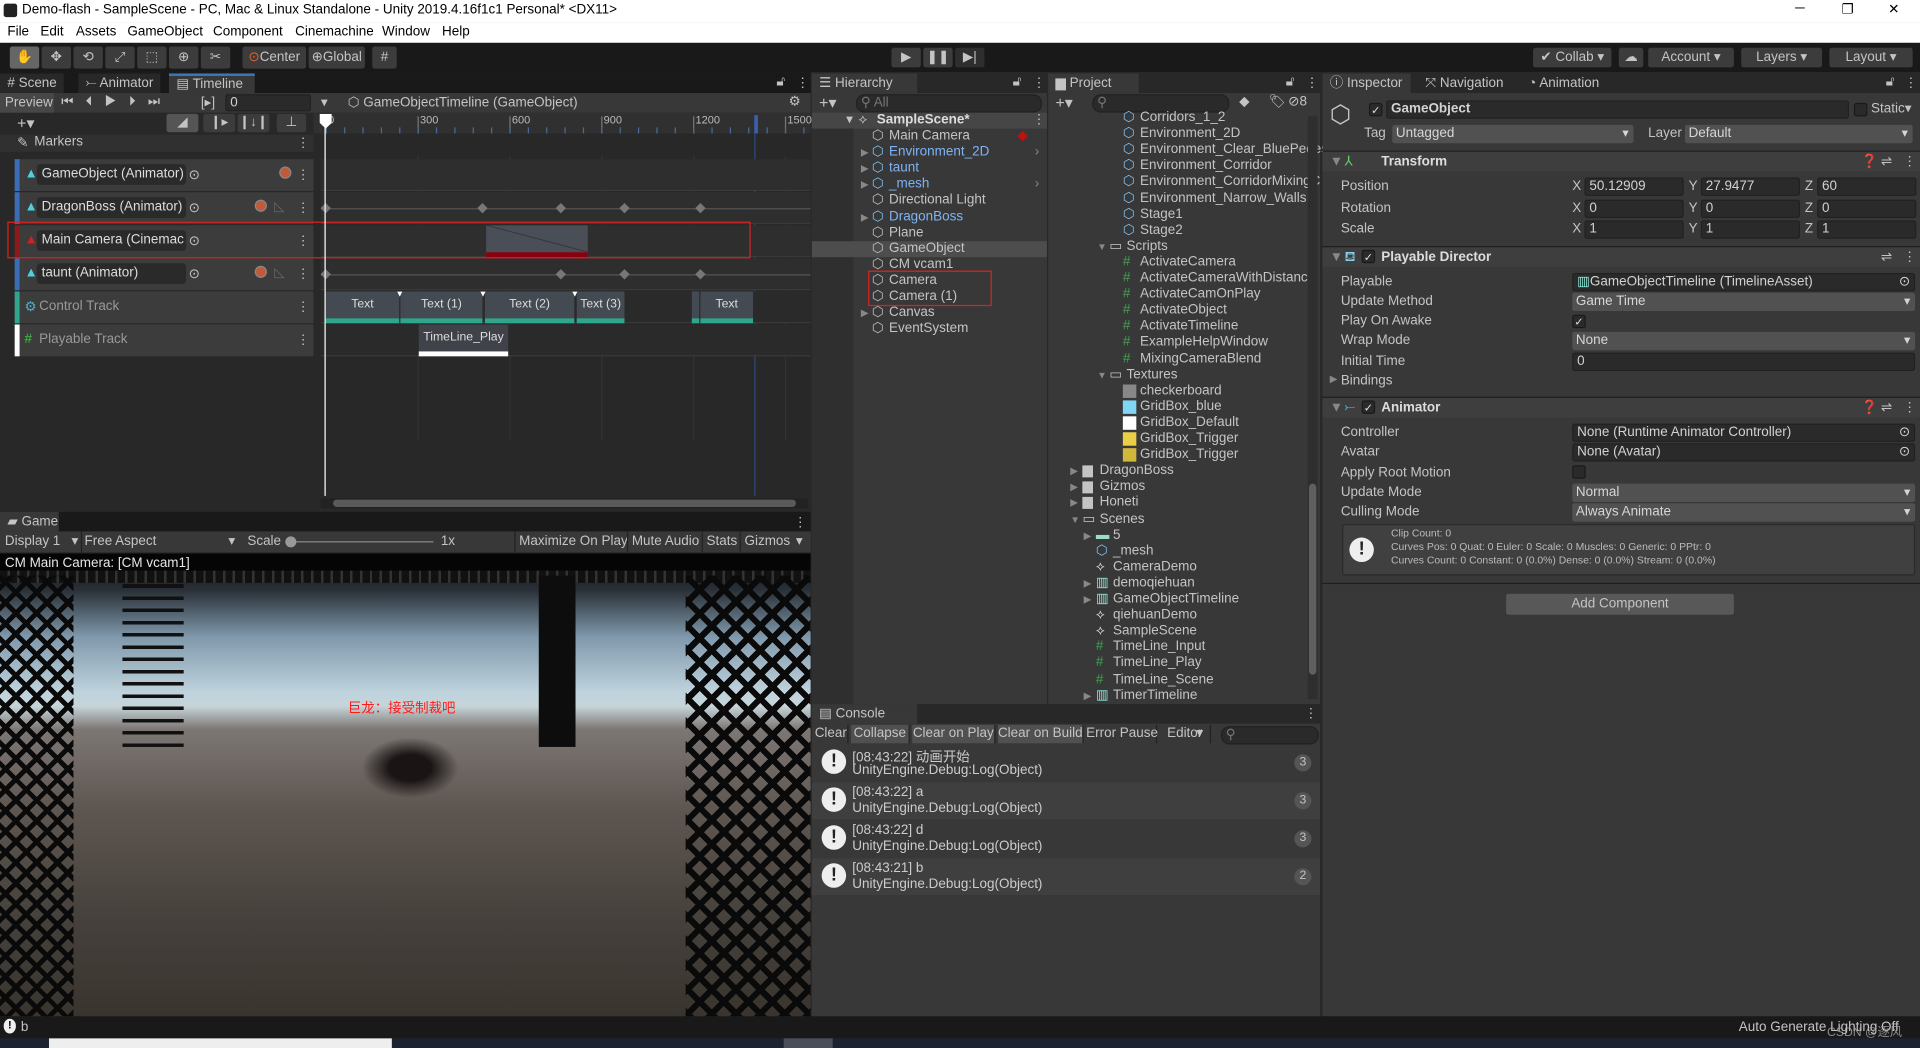 This screenshot has height=1048, width=1920. Describe the element at coordinates (1176, 295) in the screenshot. I see `project-item: # ActivateCamOnPlay` at that location.